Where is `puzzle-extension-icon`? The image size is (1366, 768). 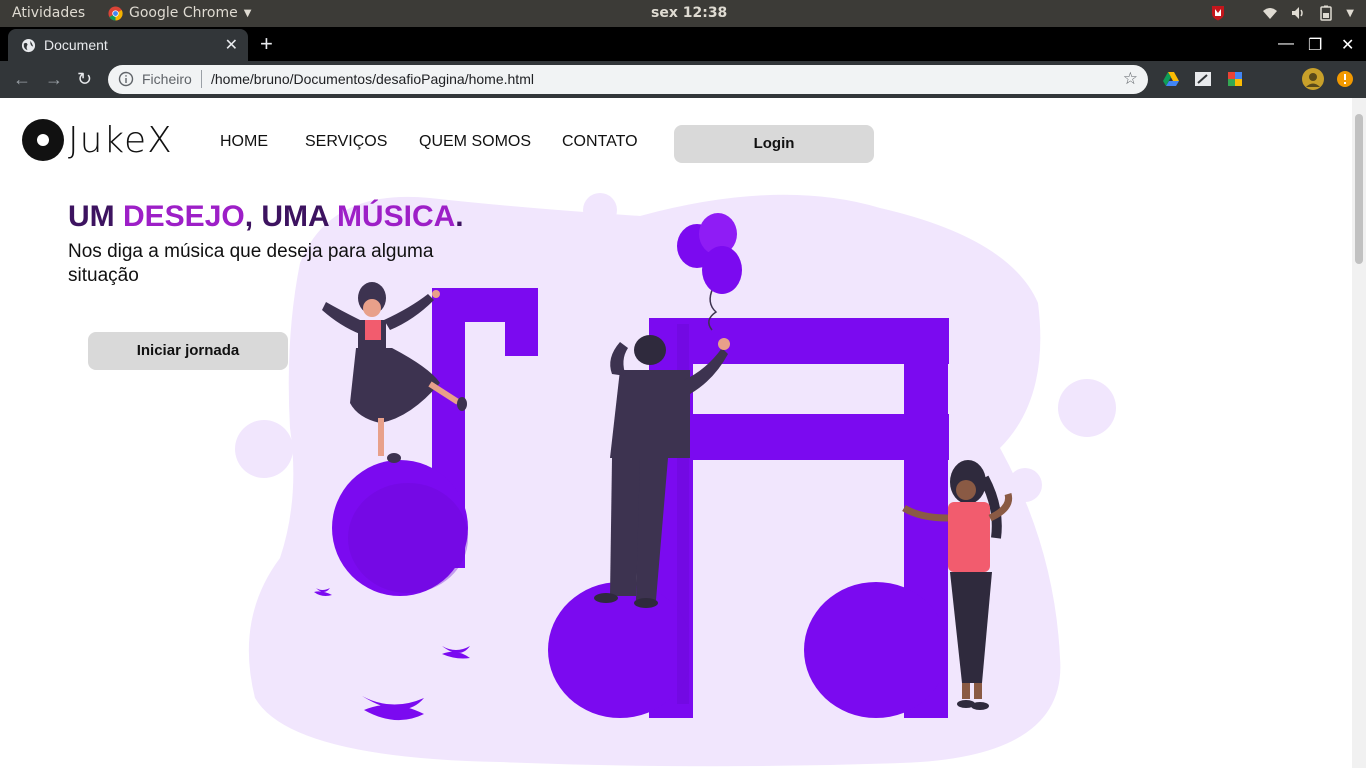
puzzle-extension-icon is located at coordinates (1235, 79).